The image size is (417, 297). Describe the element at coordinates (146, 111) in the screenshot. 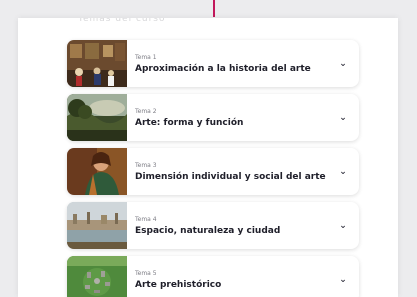

I see `topic-number: Tema 2` at that location.